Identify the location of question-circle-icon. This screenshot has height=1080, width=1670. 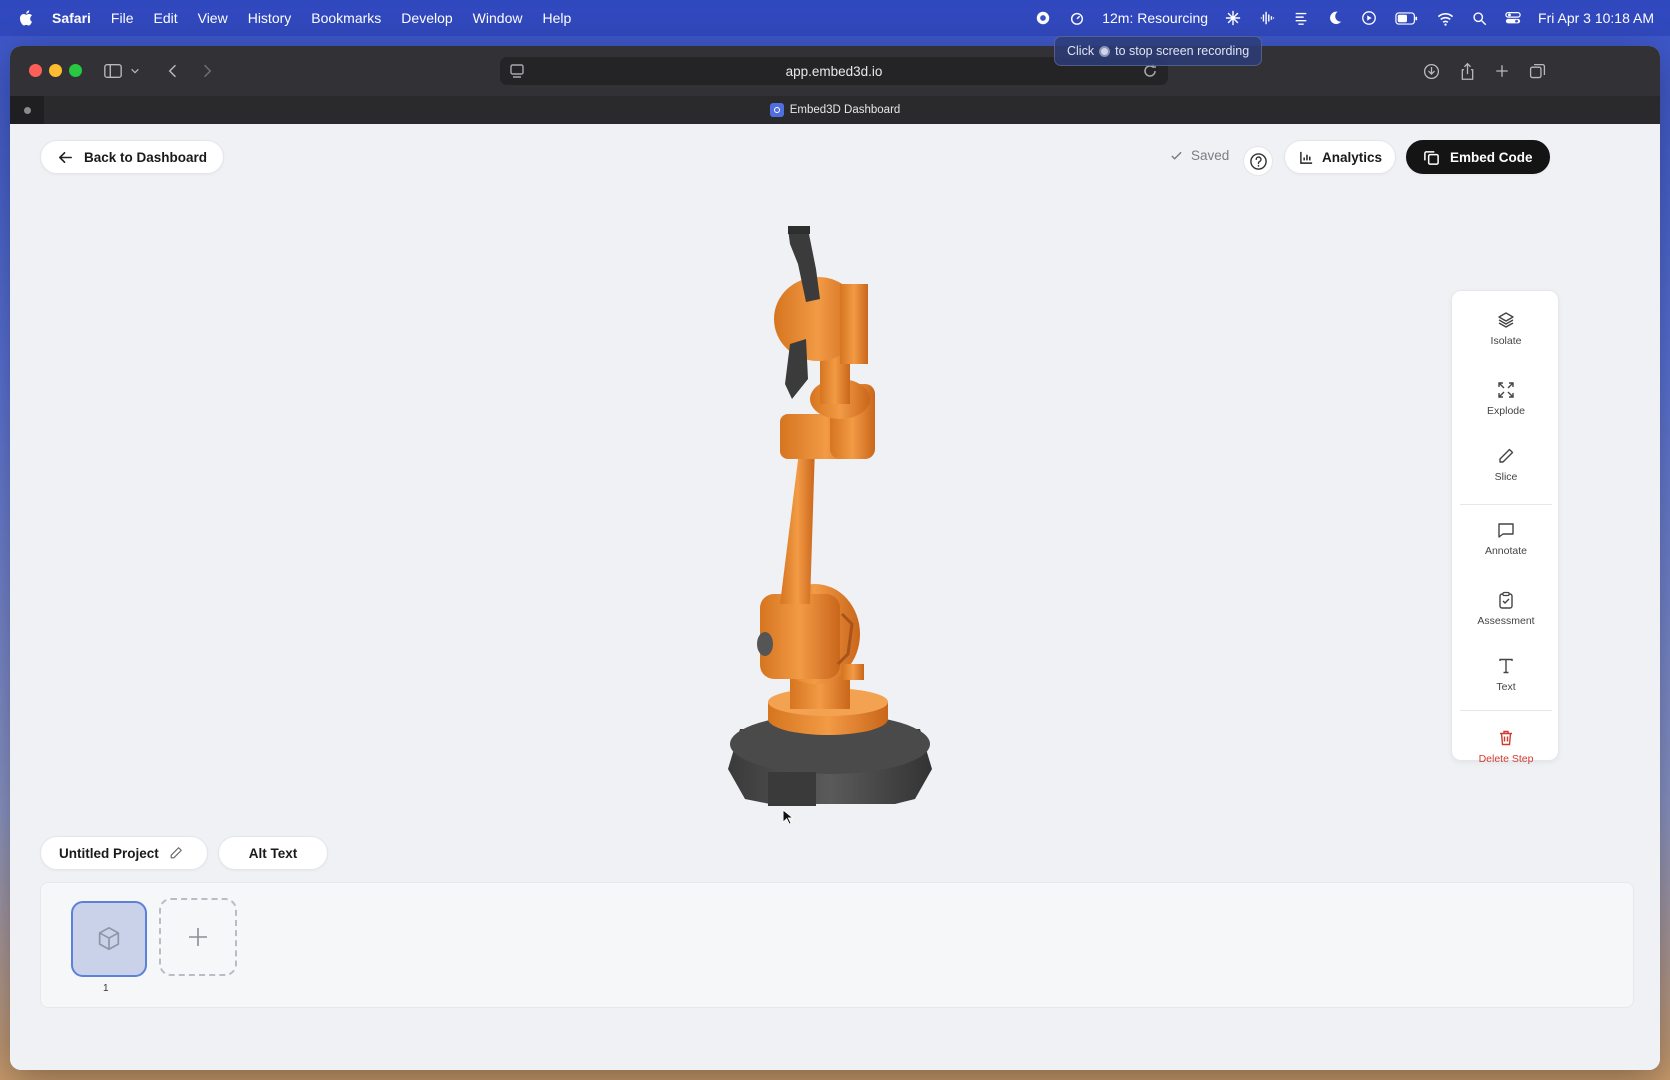
(1258, 161).